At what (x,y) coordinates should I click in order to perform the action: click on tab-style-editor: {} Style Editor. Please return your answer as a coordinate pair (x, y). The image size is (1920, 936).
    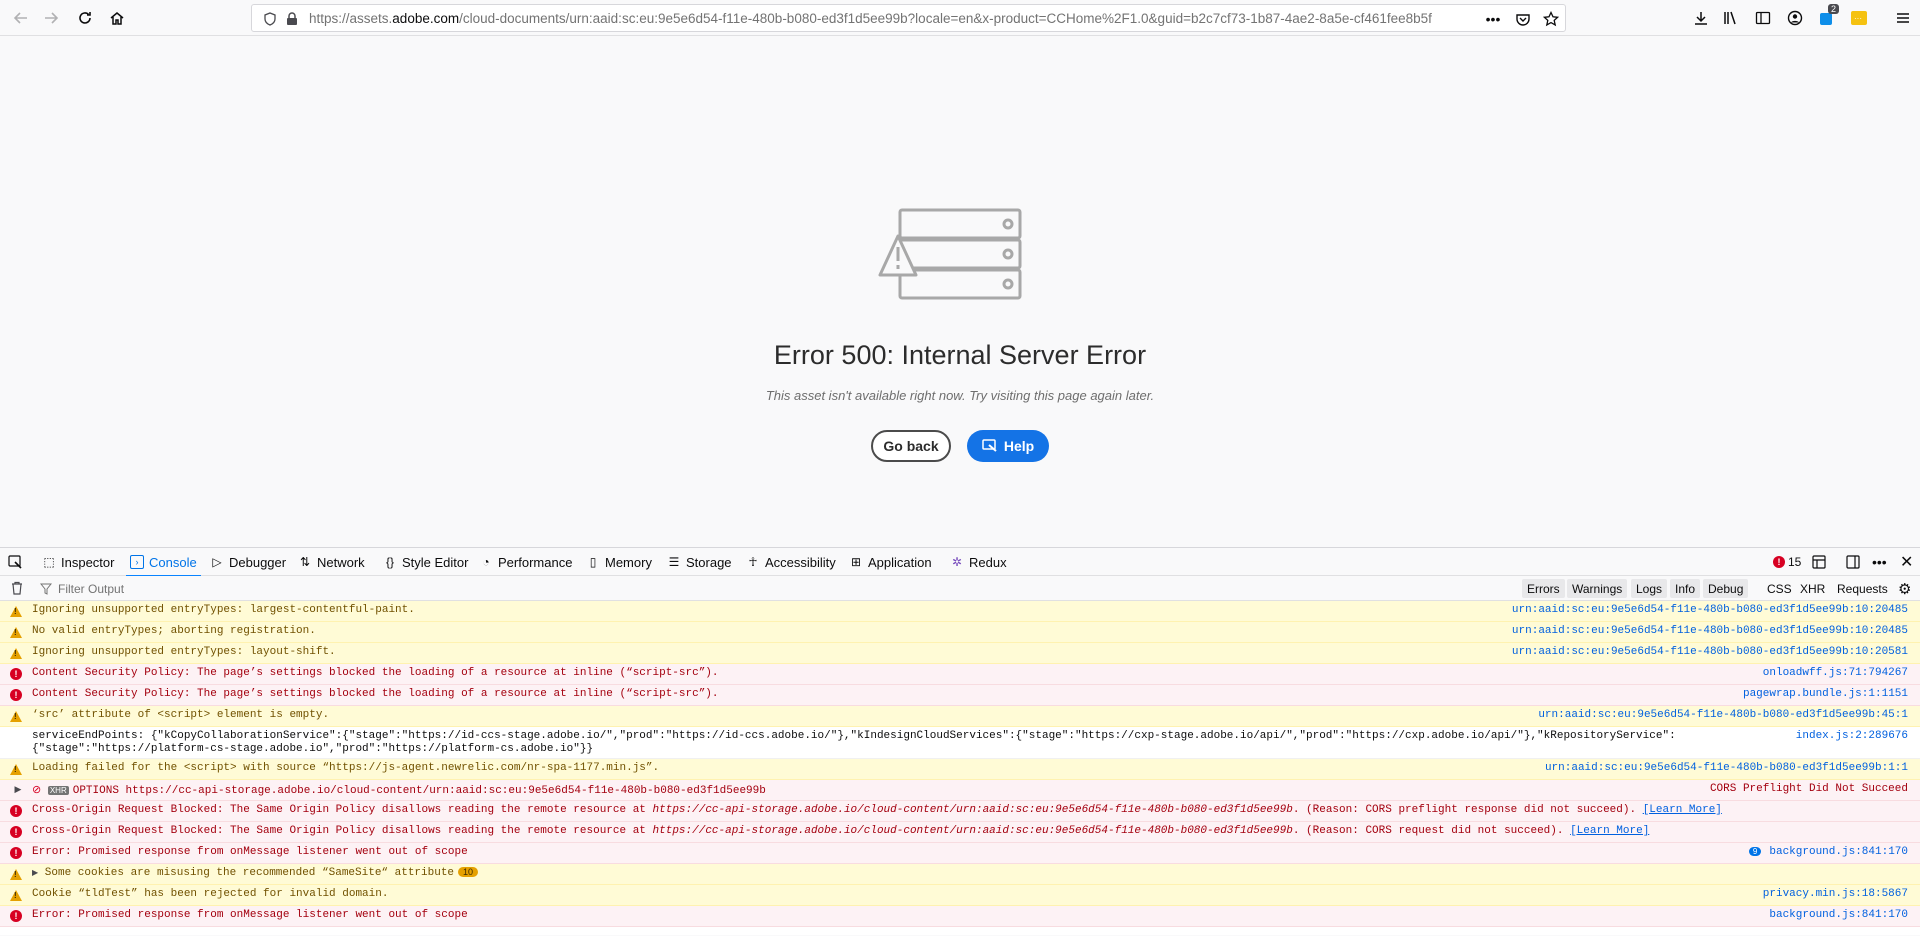
    Looking at the image, I should click on (426, 562).